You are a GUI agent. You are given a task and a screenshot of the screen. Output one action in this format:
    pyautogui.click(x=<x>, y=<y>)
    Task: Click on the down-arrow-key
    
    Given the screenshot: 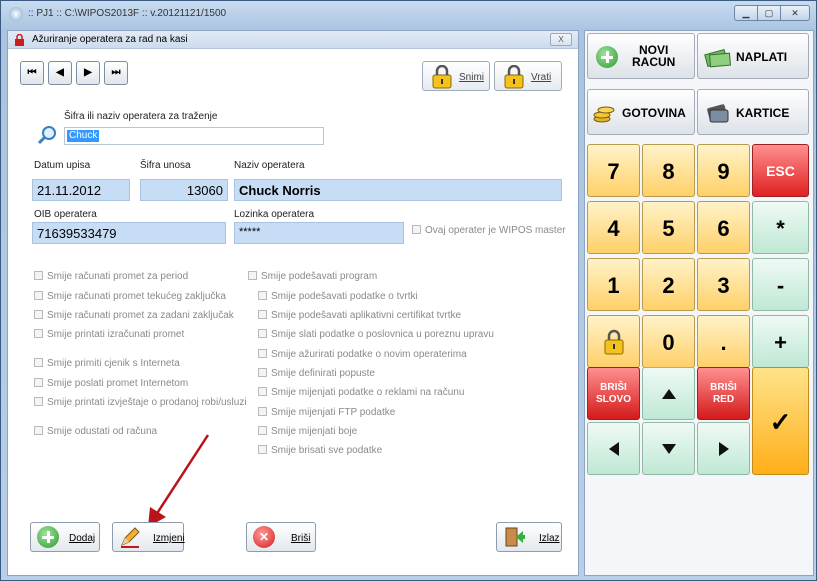 What is the action you would take?
    pyautogui.click(x=668, y=448)
    